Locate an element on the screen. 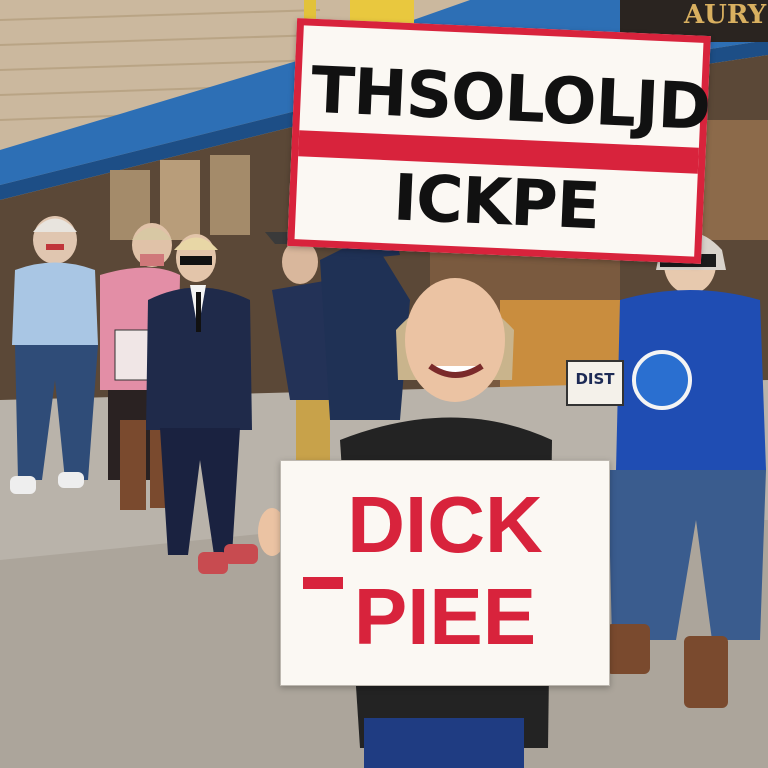  top-sign-line1: THSOLOLJD is located at coordinates (510, 99).